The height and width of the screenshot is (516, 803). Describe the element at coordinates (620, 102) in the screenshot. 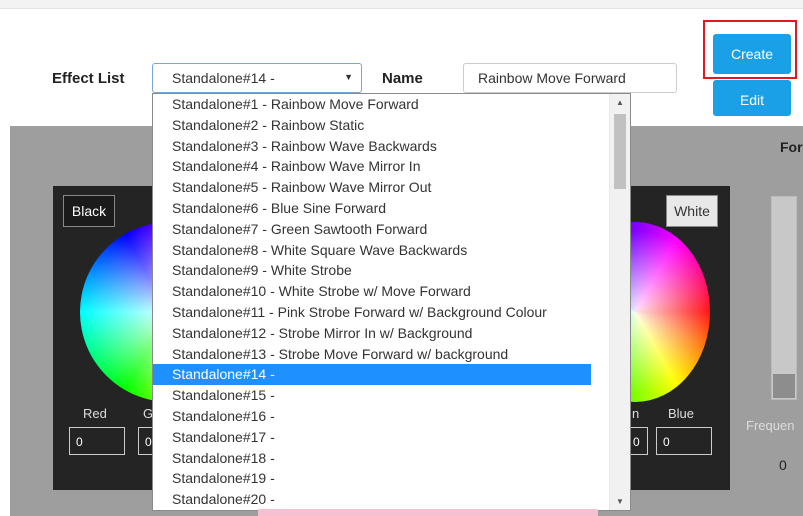

I see `scroll-up-icon: ▲` at that location.